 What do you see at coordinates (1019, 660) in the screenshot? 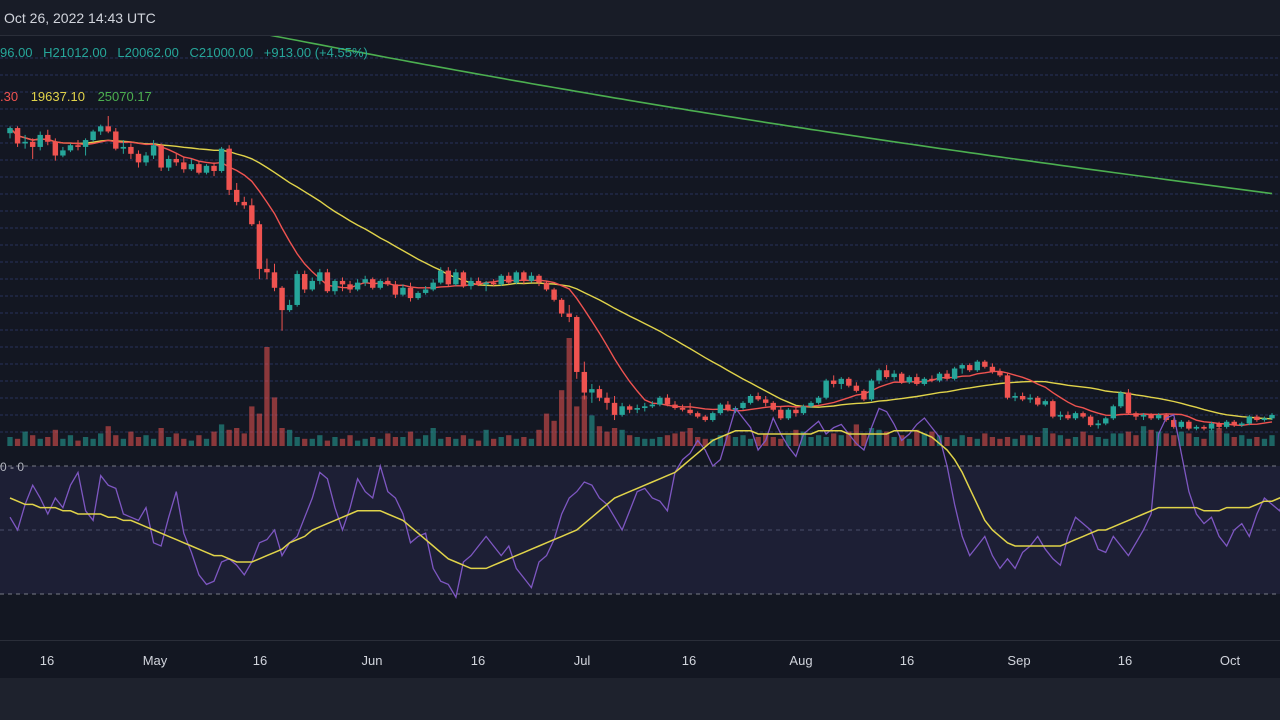
I see `x-label: Sep` at bounding box center [1019, 660].